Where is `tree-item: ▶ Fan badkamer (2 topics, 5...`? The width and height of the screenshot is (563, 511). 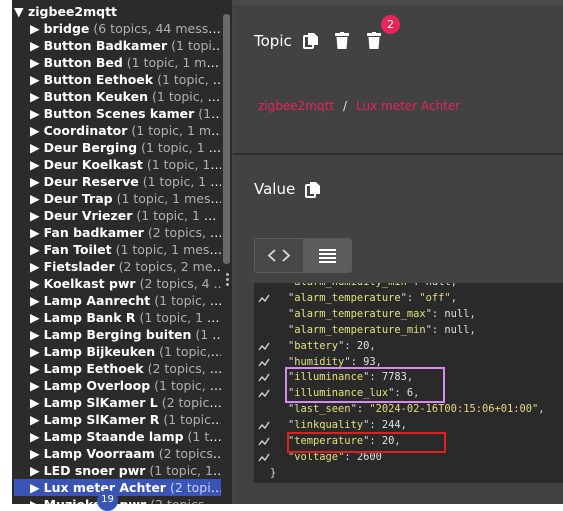
tree-item: ▶ Fan badkamer (2 topics, 5... is located at coordinates (120, 232).